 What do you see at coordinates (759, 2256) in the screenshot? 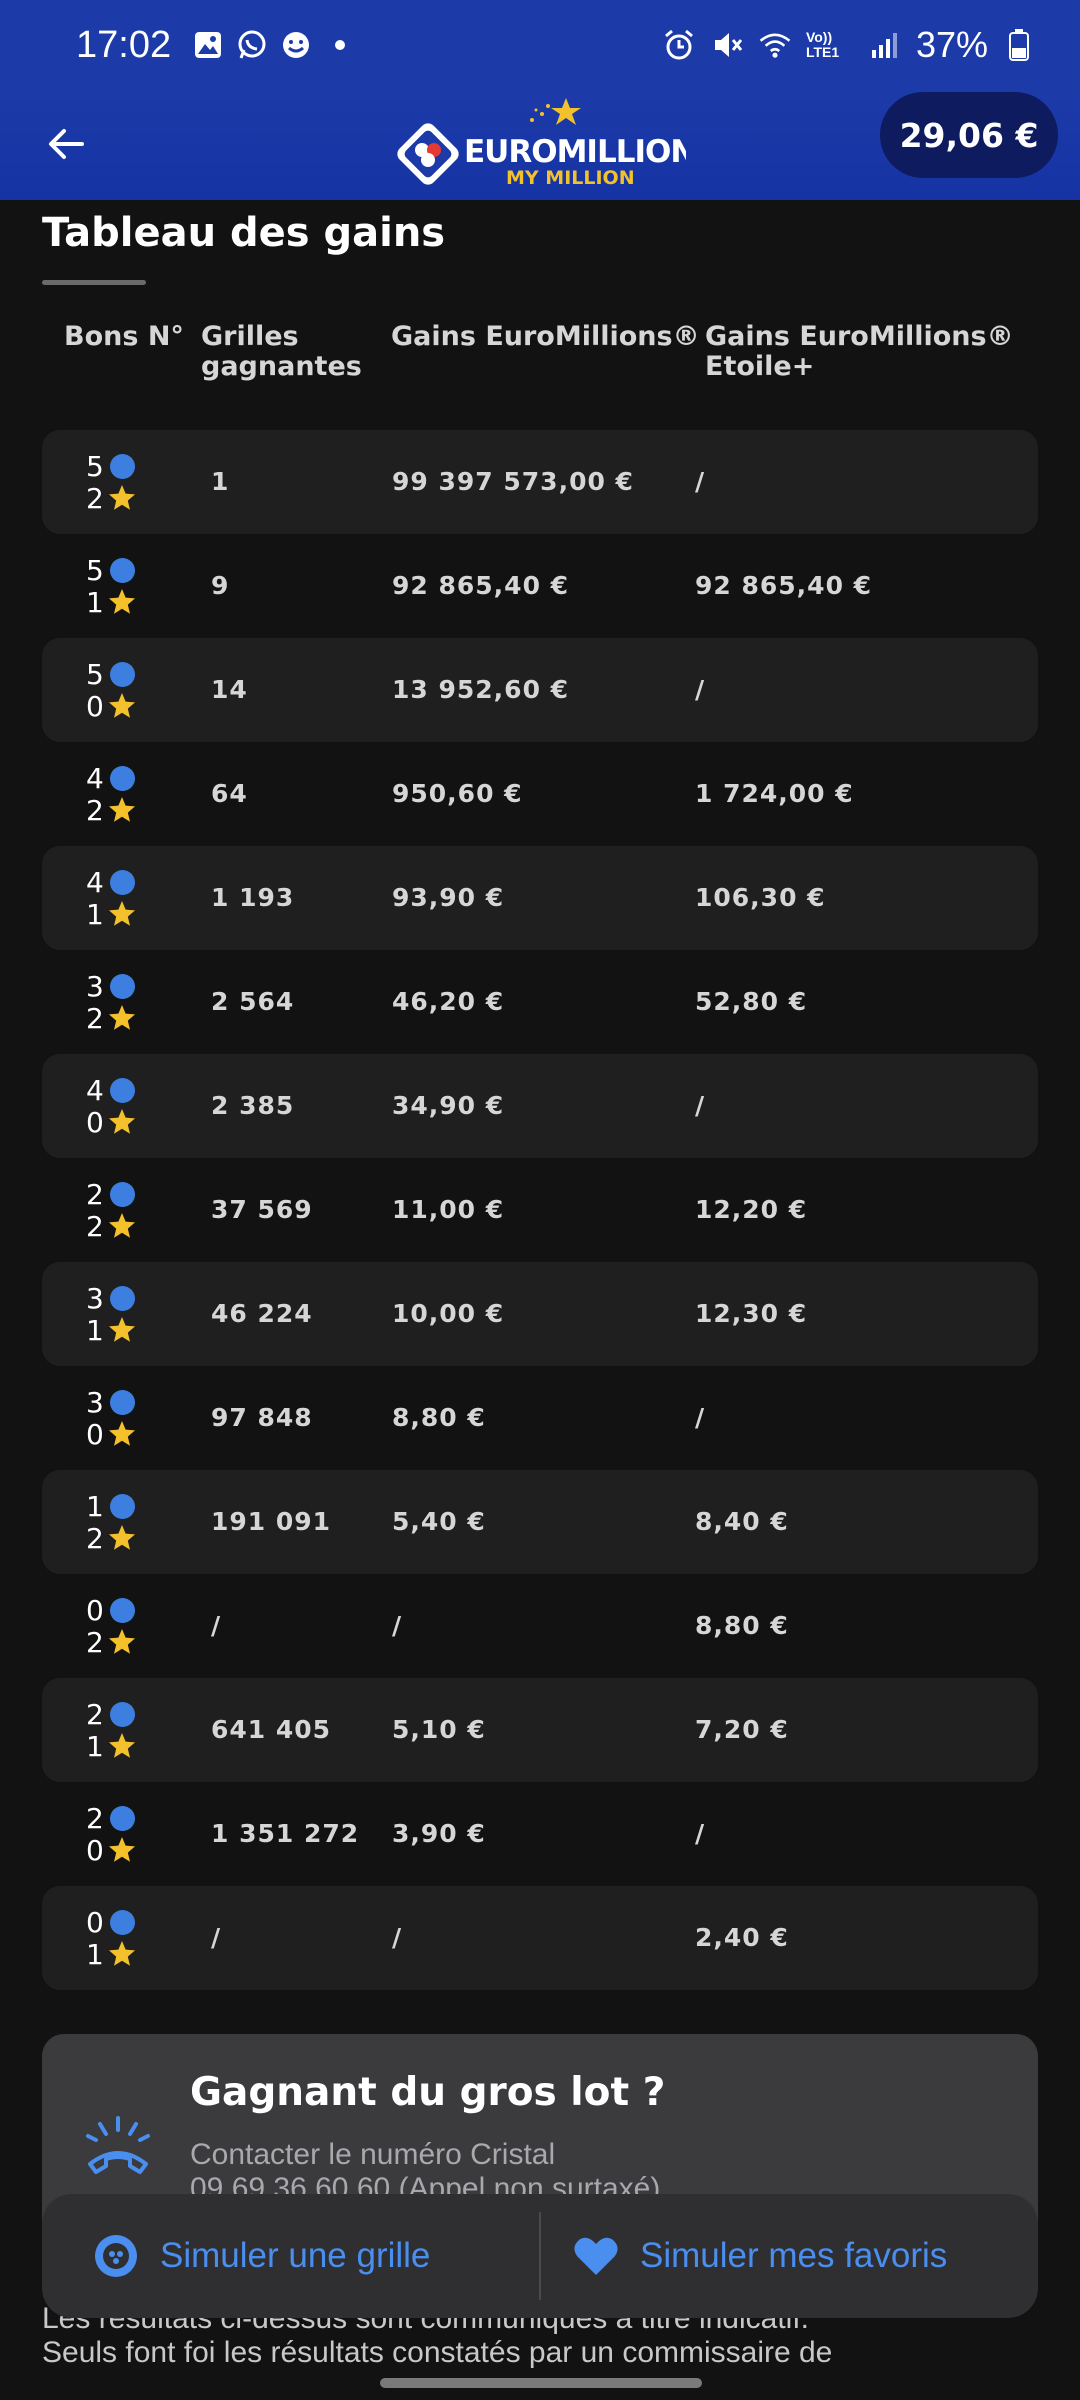
I see `simulate-favorites-button: Simuler mes favoris` at bounding box center [759, 2256].